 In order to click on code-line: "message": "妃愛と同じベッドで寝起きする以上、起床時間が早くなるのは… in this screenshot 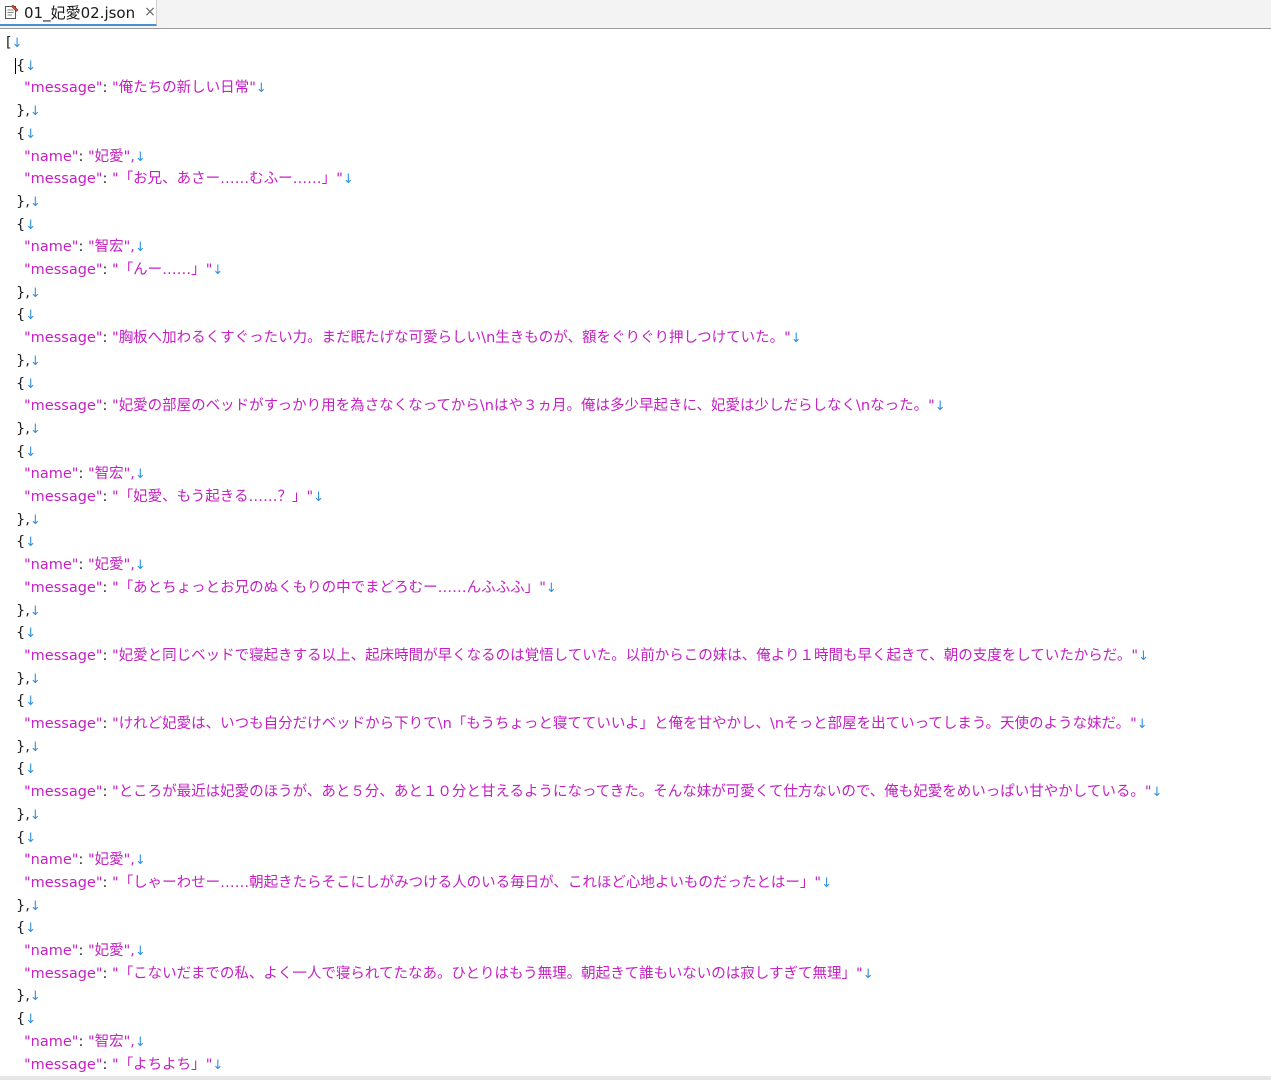, I will do `click(586, 656)`.